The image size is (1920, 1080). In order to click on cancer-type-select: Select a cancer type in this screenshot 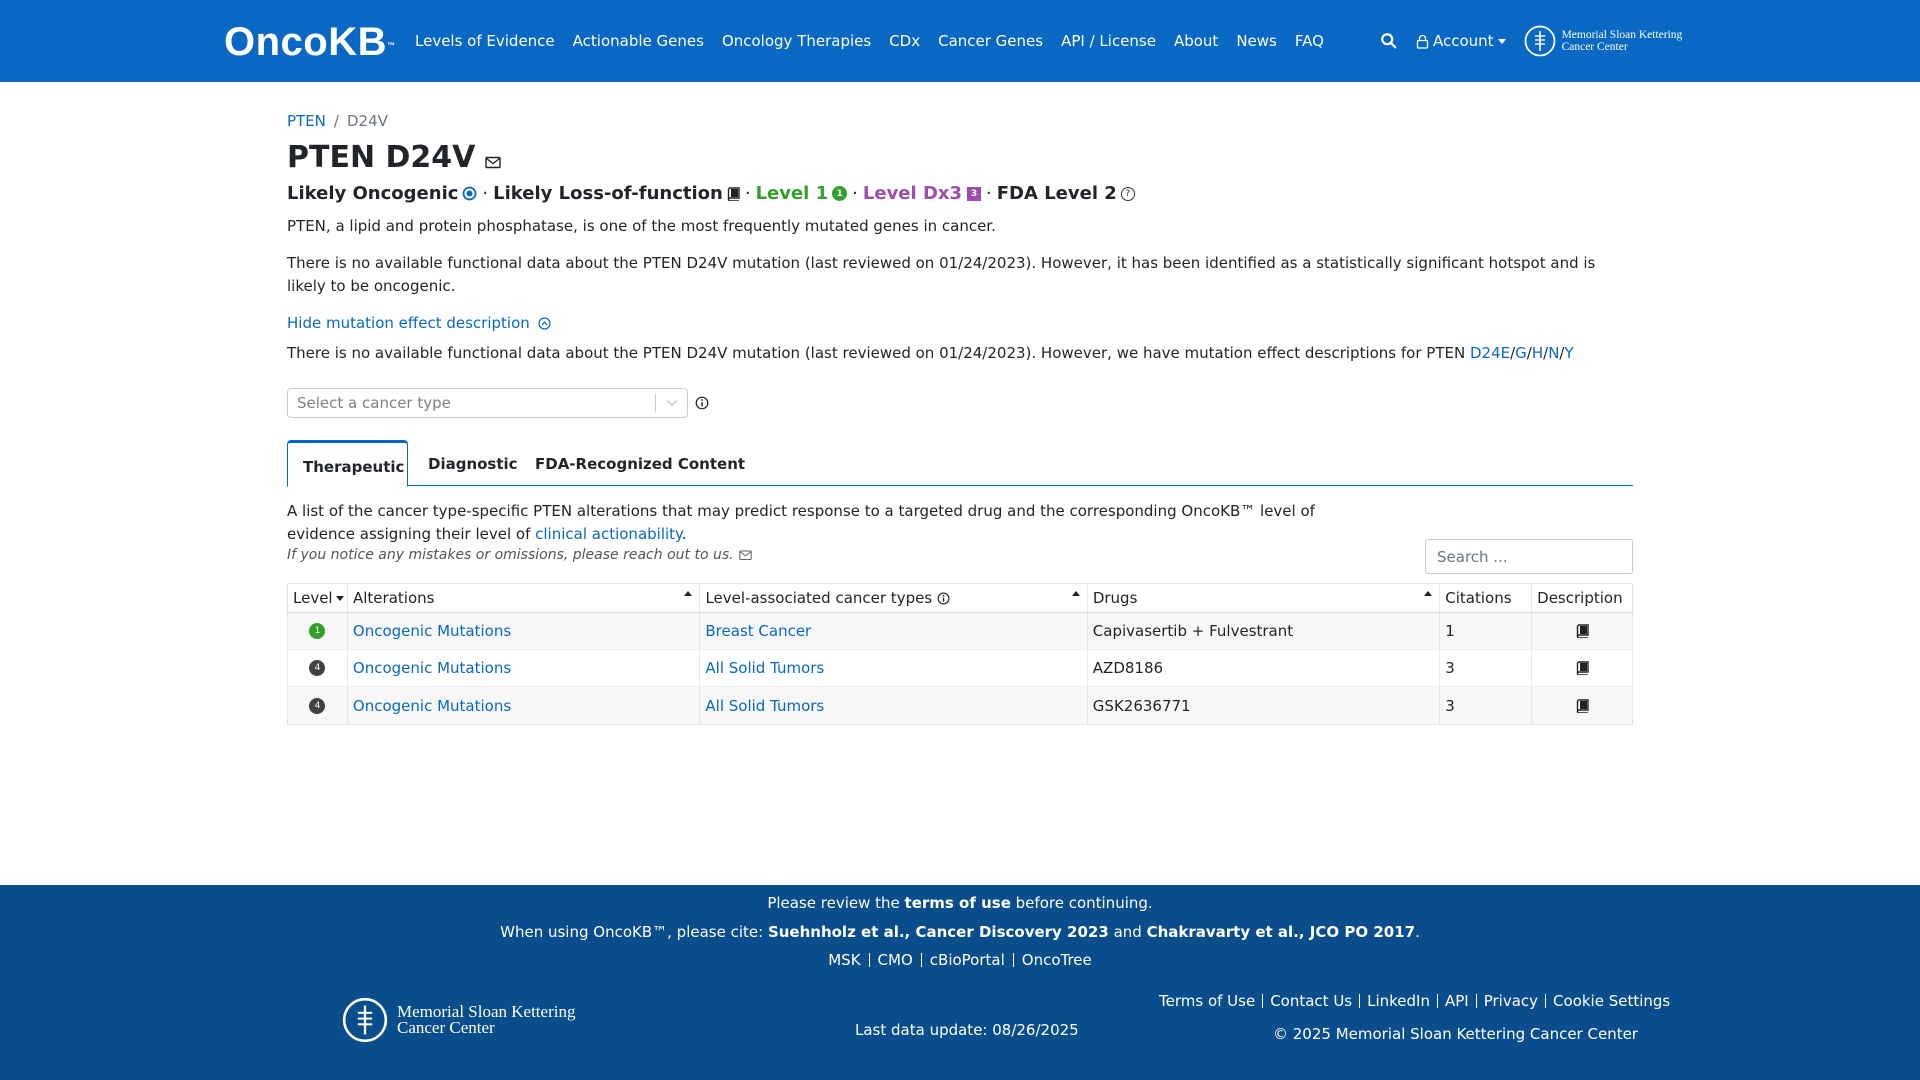, I will do `click(487, 403)`.